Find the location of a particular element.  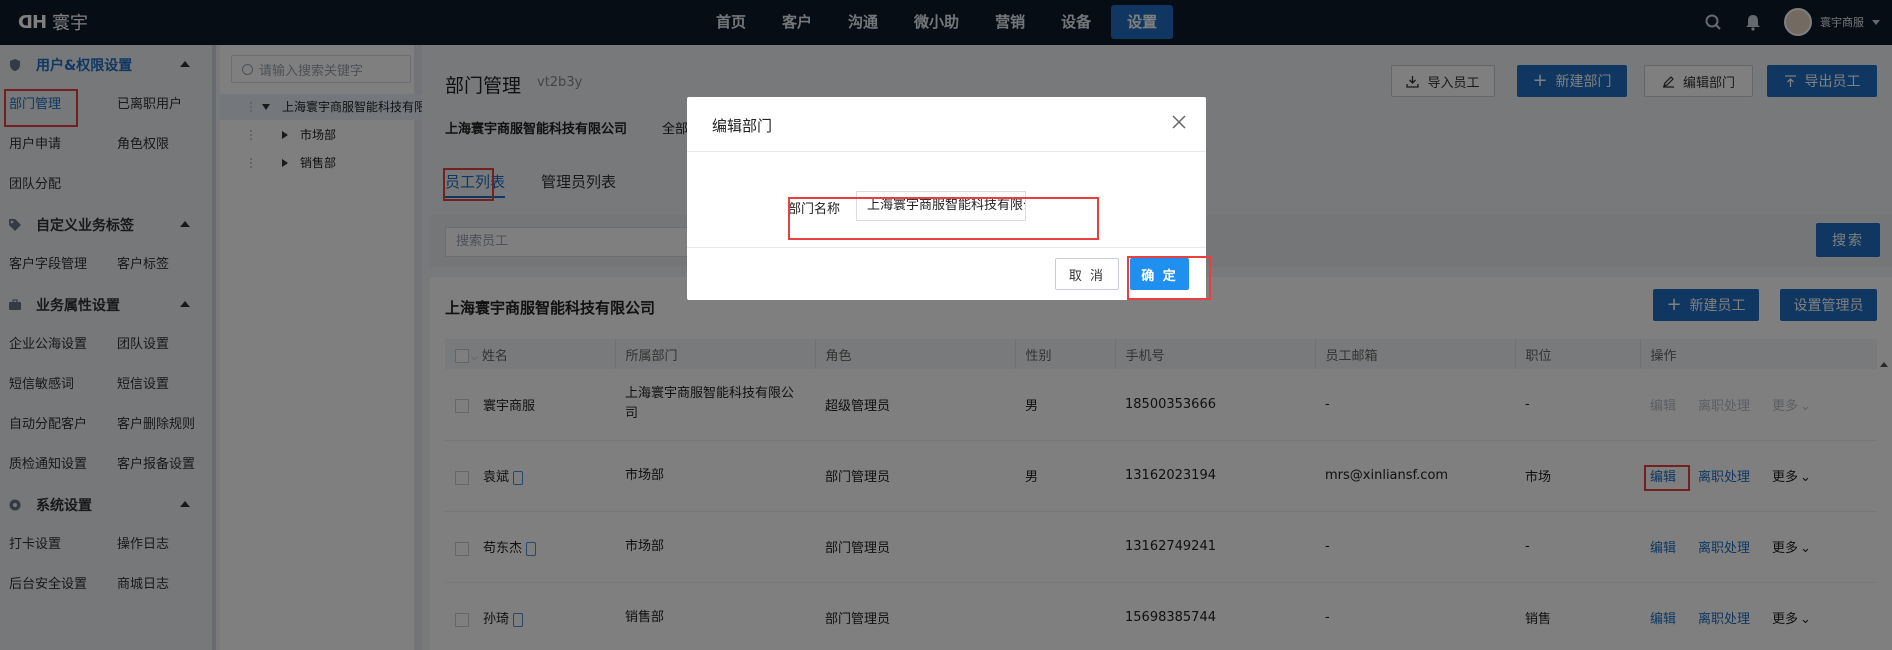

confirm-button: 确 定 is located at coordinates (1159, 274).